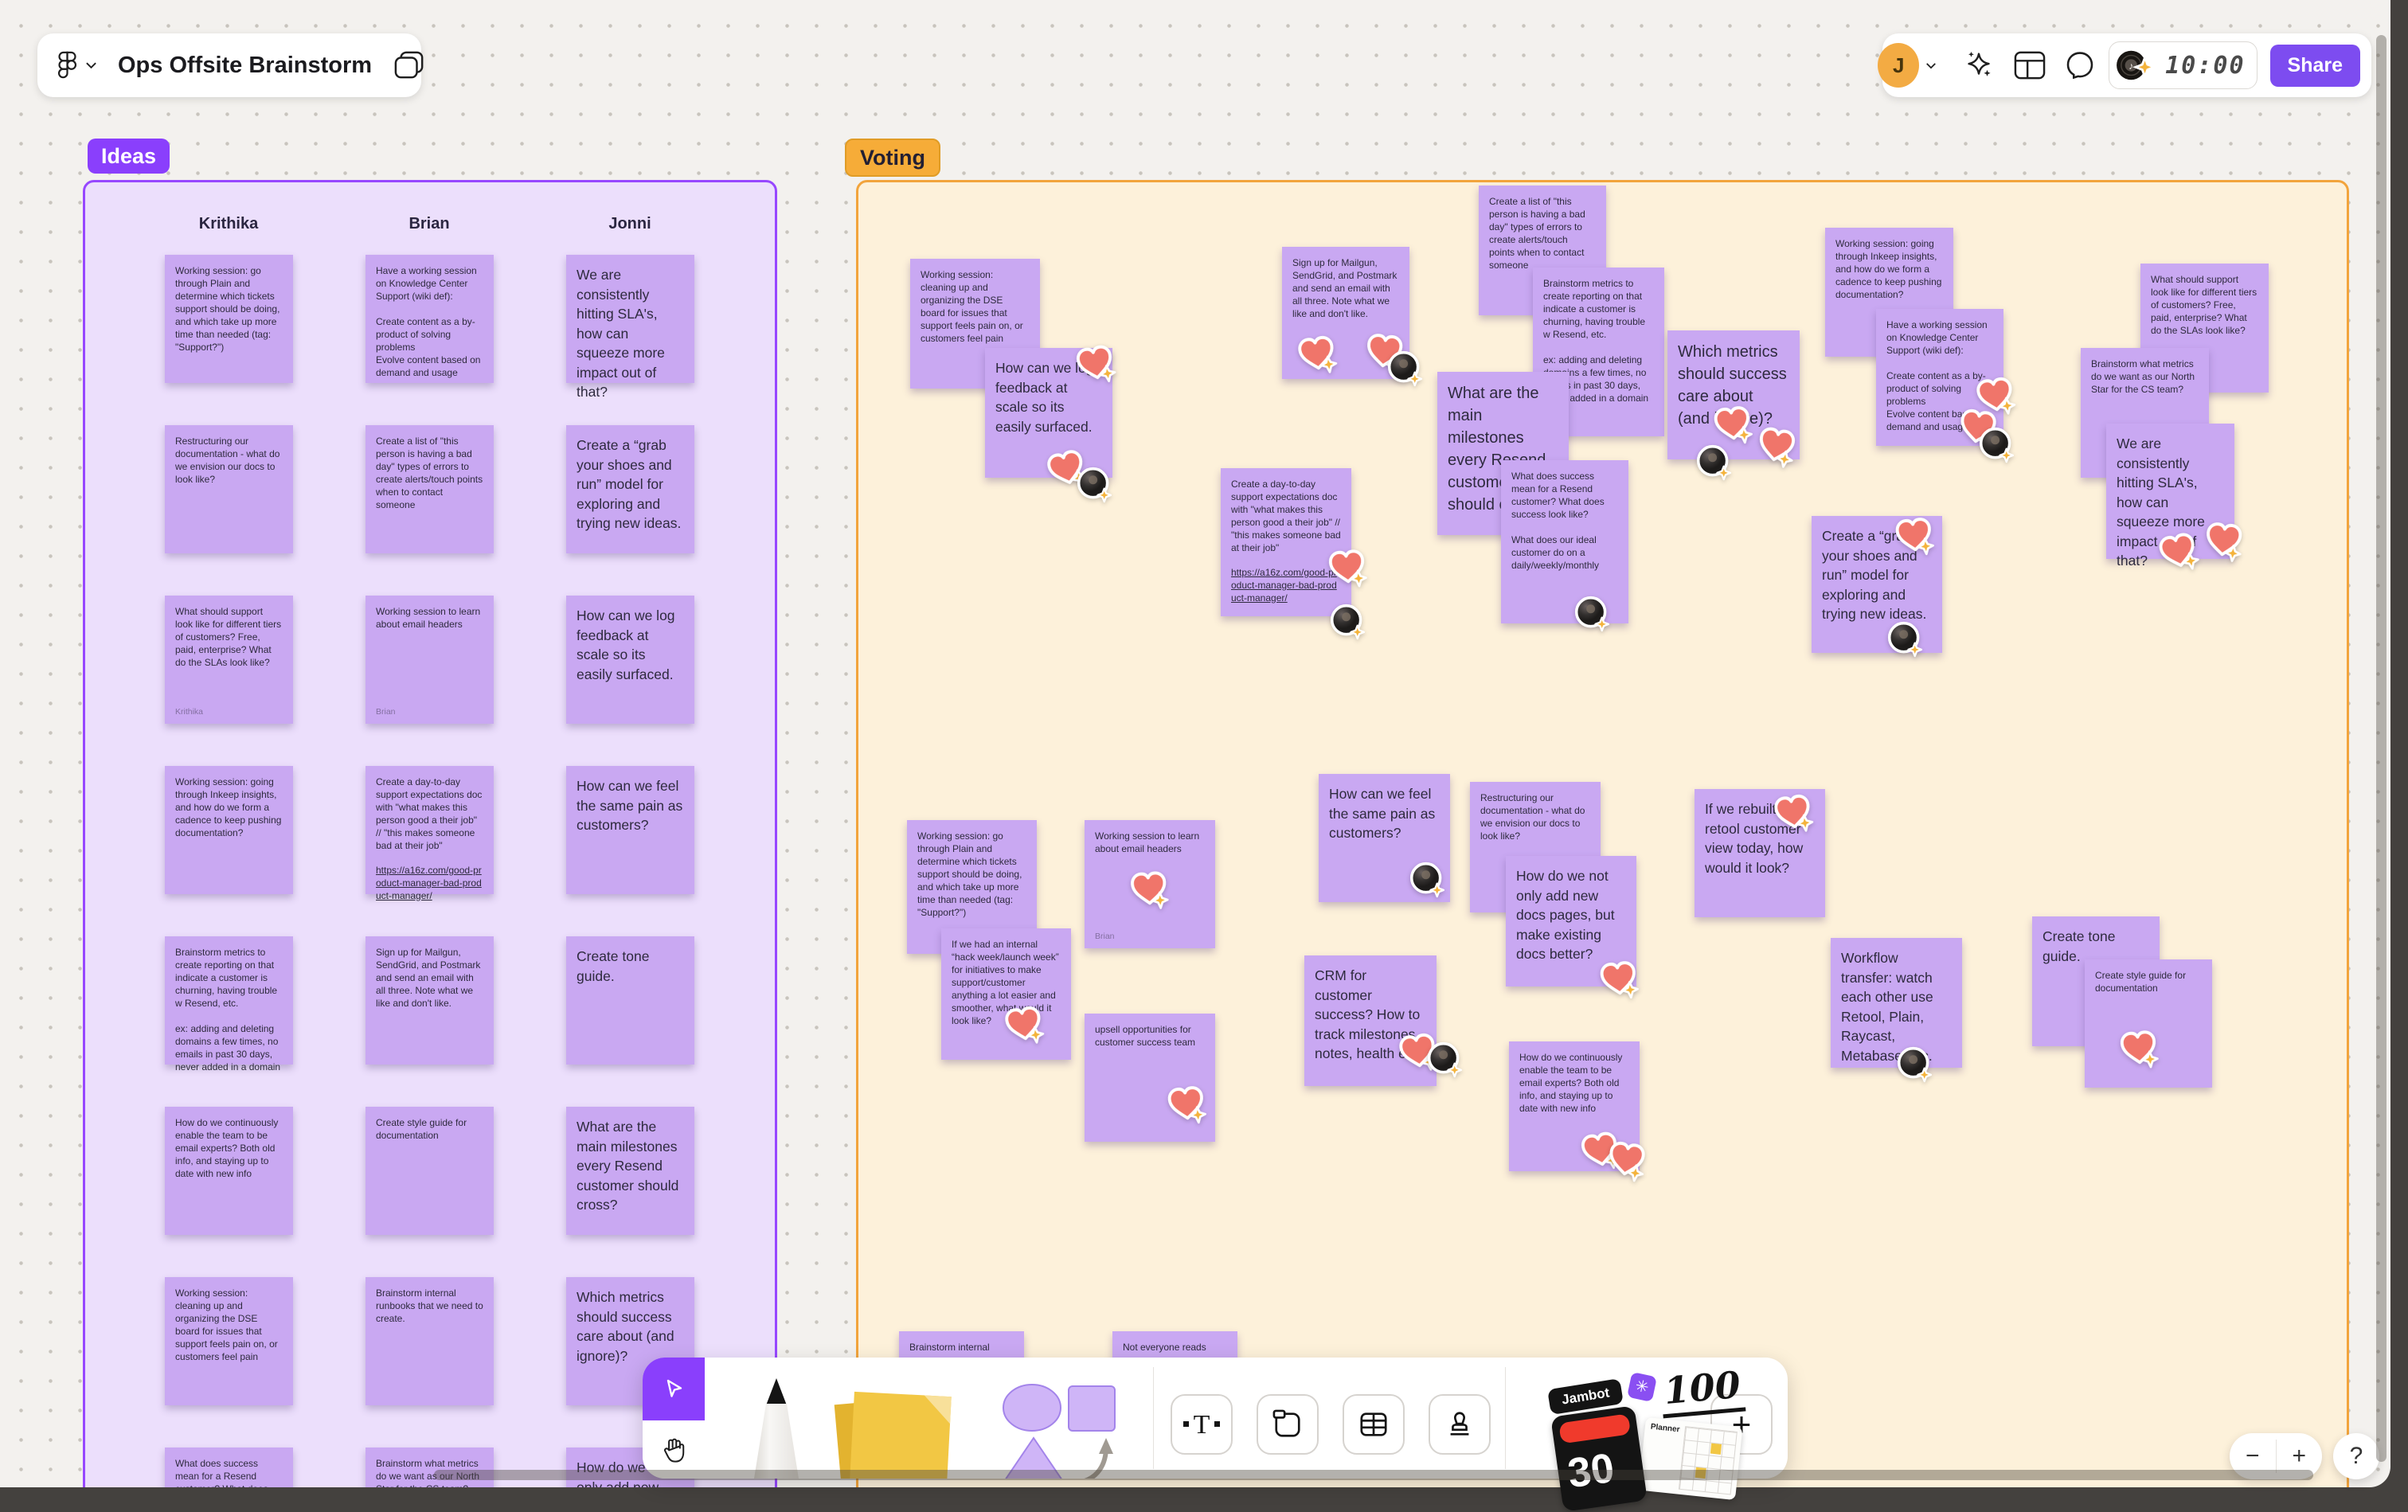  Describe the element at coordinates (1979, 65) in the screenshot. I see `ai-sparkles-button` at that location.